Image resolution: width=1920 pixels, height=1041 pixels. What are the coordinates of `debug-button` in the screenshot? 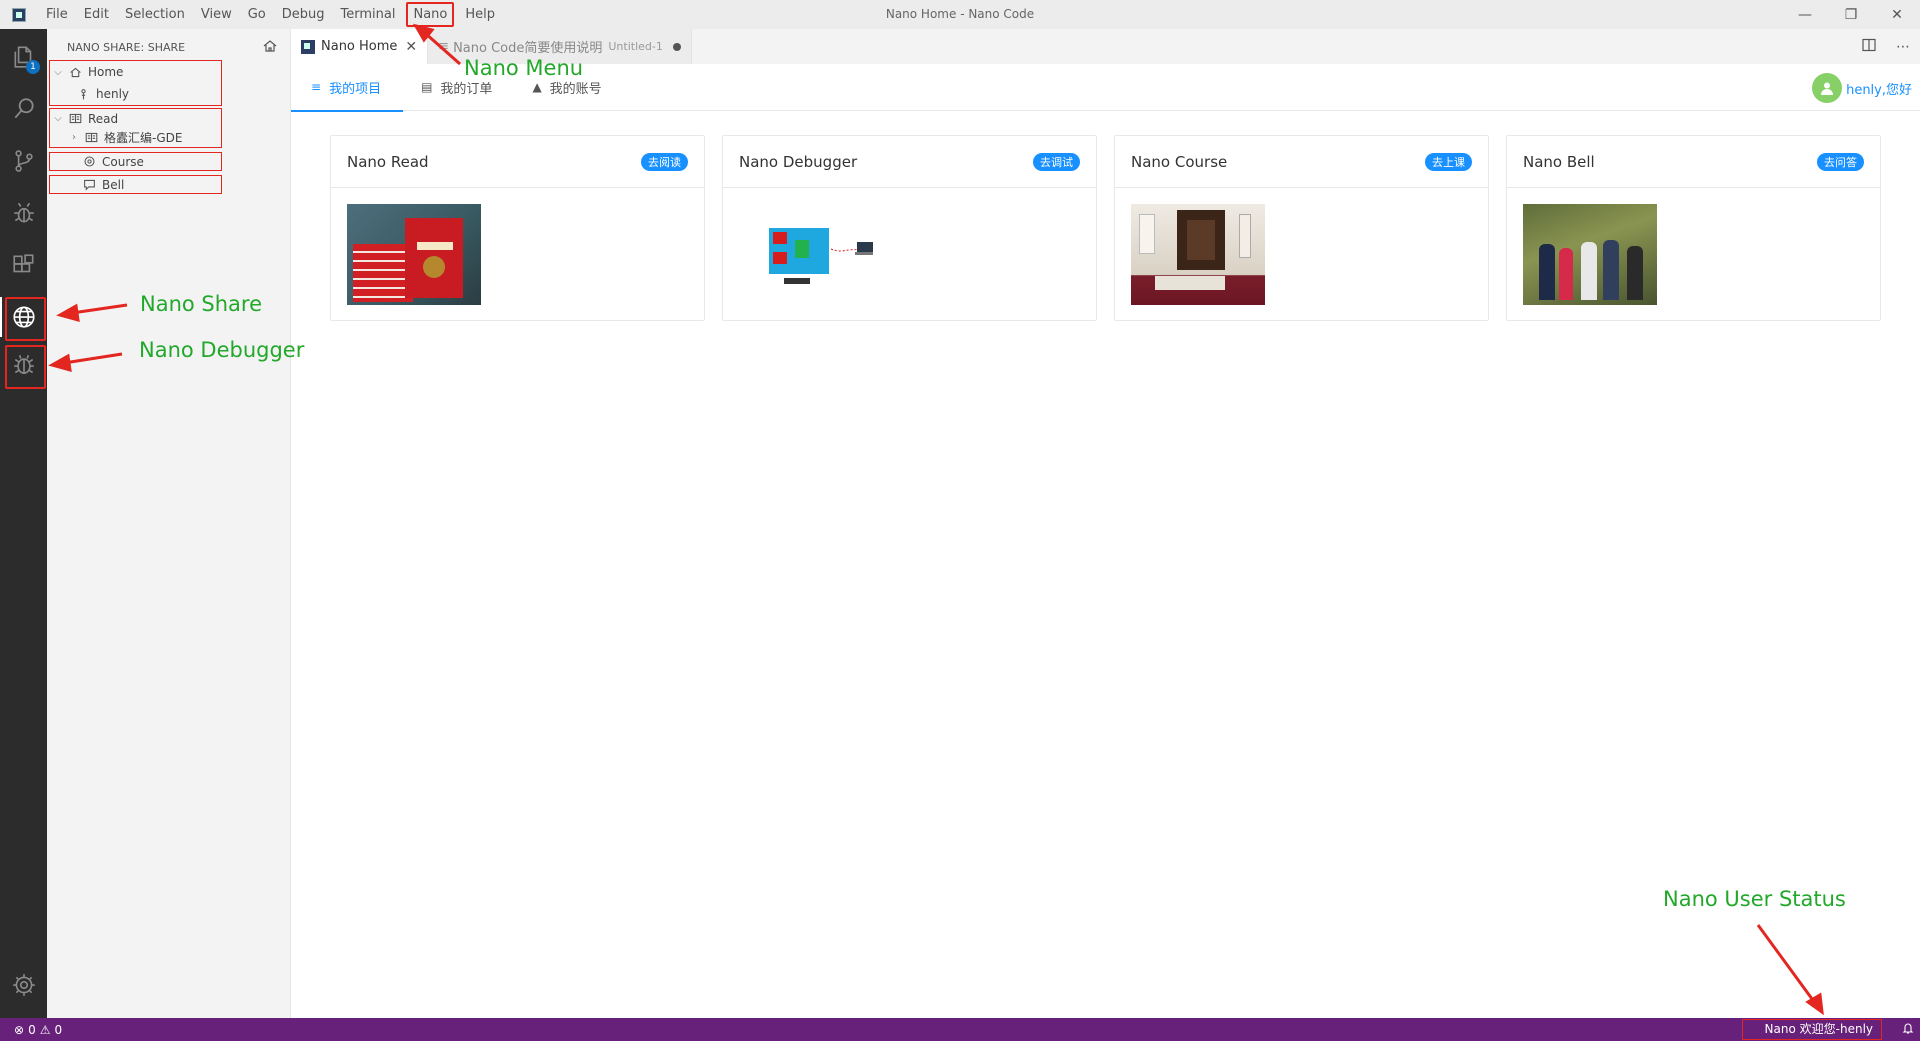 It's located at (23, 213).